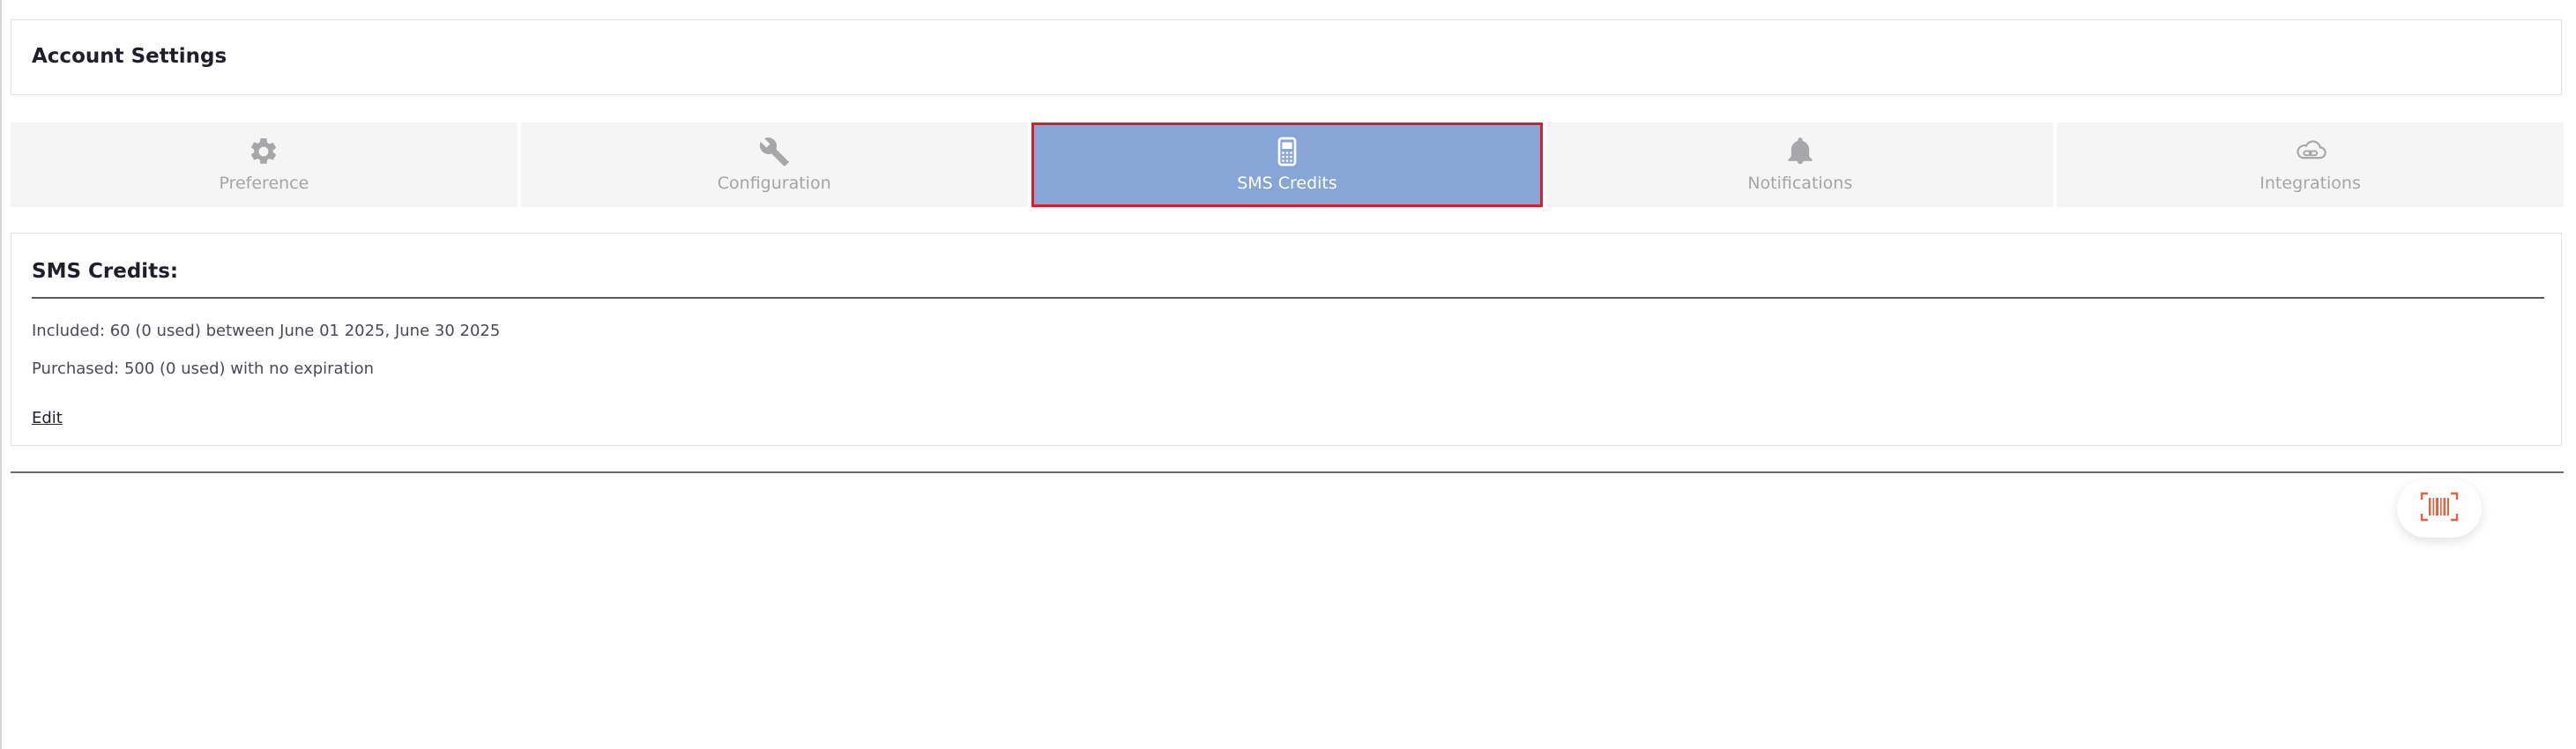 This screenshot has width=2576, height=749. I want to click on wrench-icon, so click(774, 152).